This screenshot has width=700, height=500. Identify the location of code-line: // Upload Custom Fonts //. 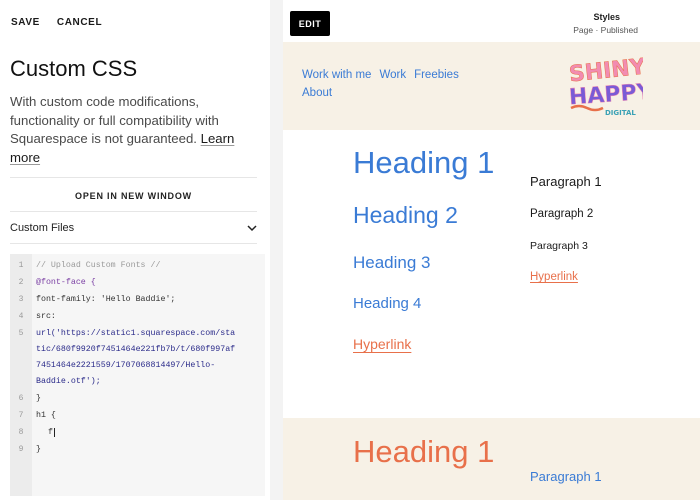
(98, 265).